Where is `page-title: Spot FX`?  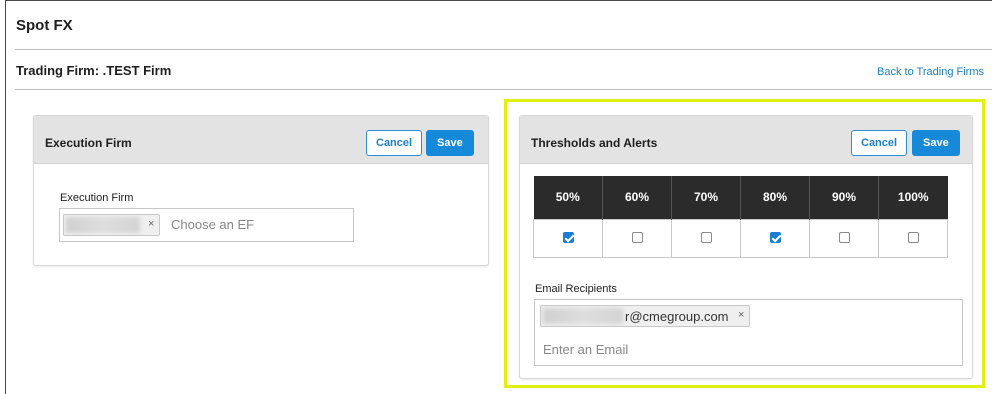 page-title: Spot FX is located at coordinates (44, 25).